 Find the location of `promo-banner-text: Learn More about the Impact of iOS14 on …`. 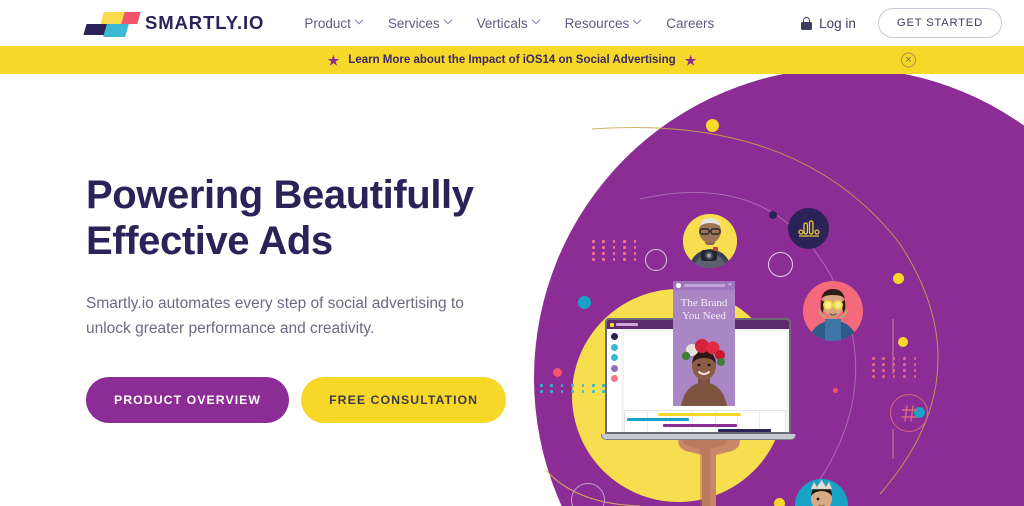

promo-banner-text: Learn More about the Impact of iOS14 on … is located at coordinates (512, 60).